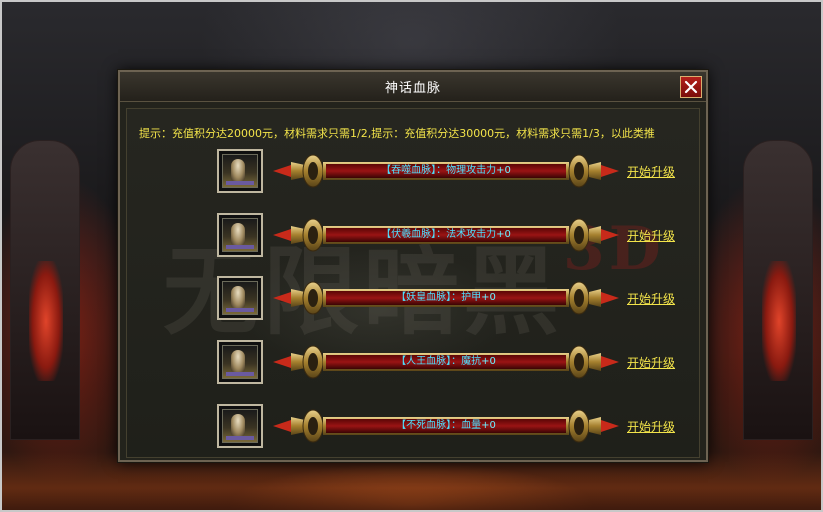  I want to click on bloodline-name: 【不死血脉】, so click(424, 425).